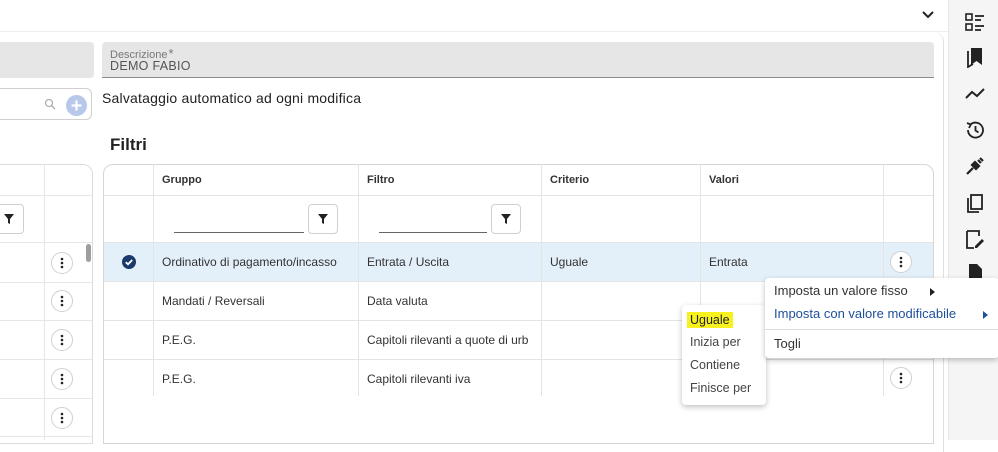 This screenshot has width=998, height=452. I want to click on menu-item-togli: Togli, so click(787, 343).